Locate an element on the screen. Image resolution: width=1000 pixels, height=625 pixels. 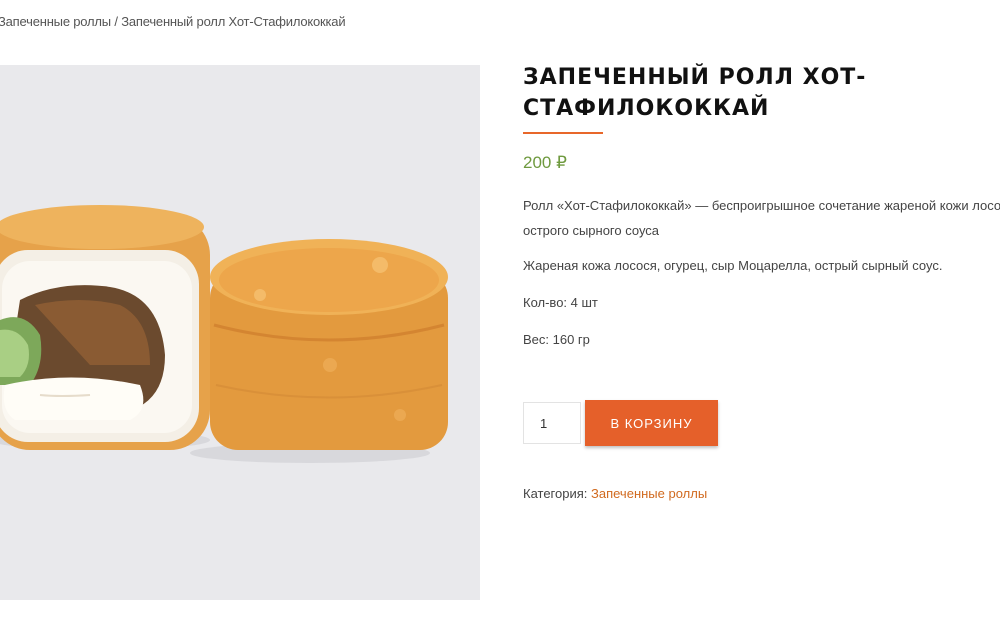
add-to-cart-button: В корзину is located at coordinates (651, 423).